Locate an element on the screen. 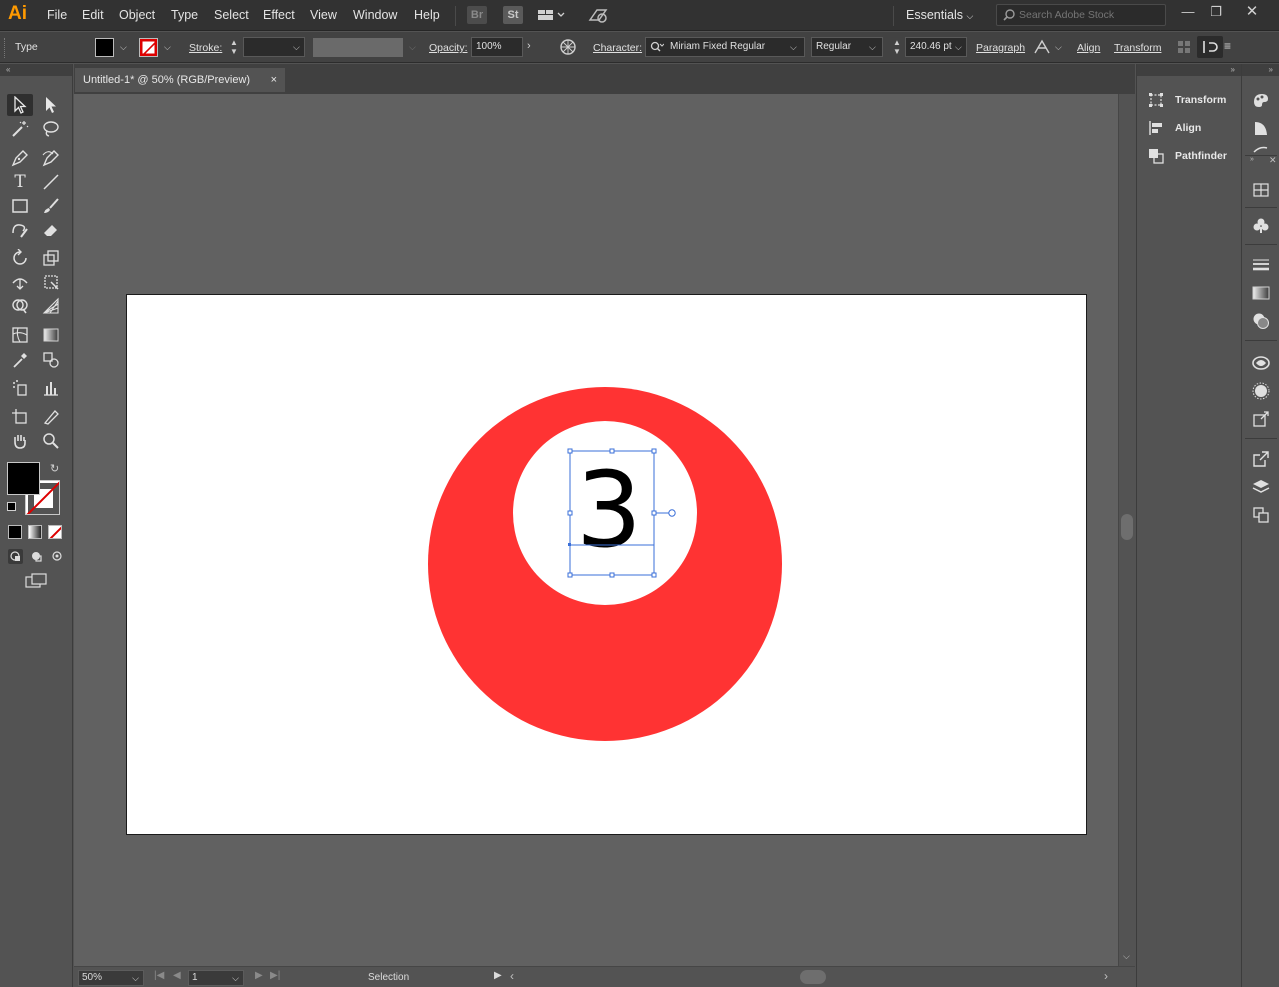 The width and height of the screenshot is (1279, 987). color-mode-button is located at coordinates (15, 532).